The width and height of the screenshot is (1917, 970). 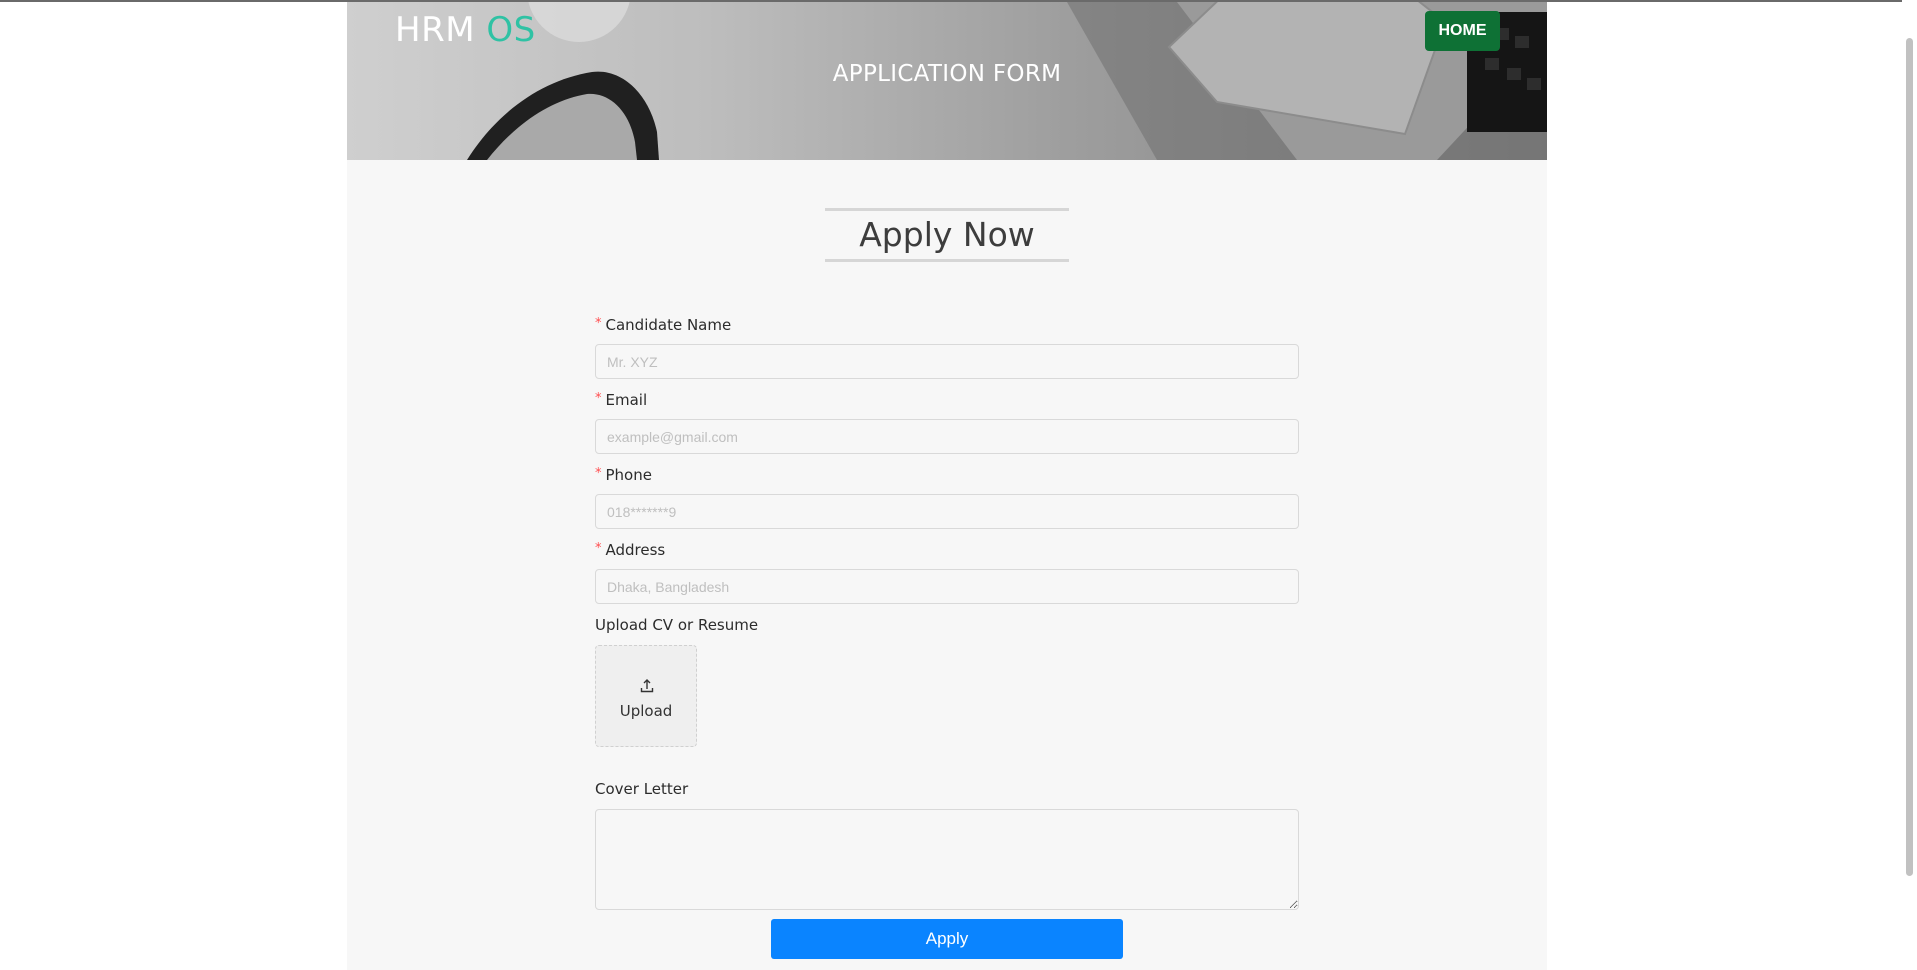 I want to click on brand-logo: HRM OS, so click(x=465, y=30).